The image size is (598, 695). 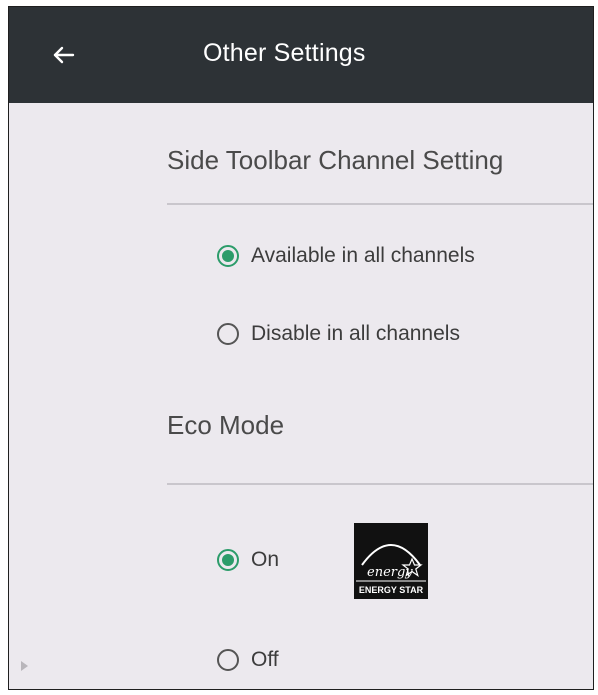 What do you see at coordinates (391, 561) in the screenshot?
I see `energy-star-logo: energy ENERGY STAR` at bounding box center [391, 561].